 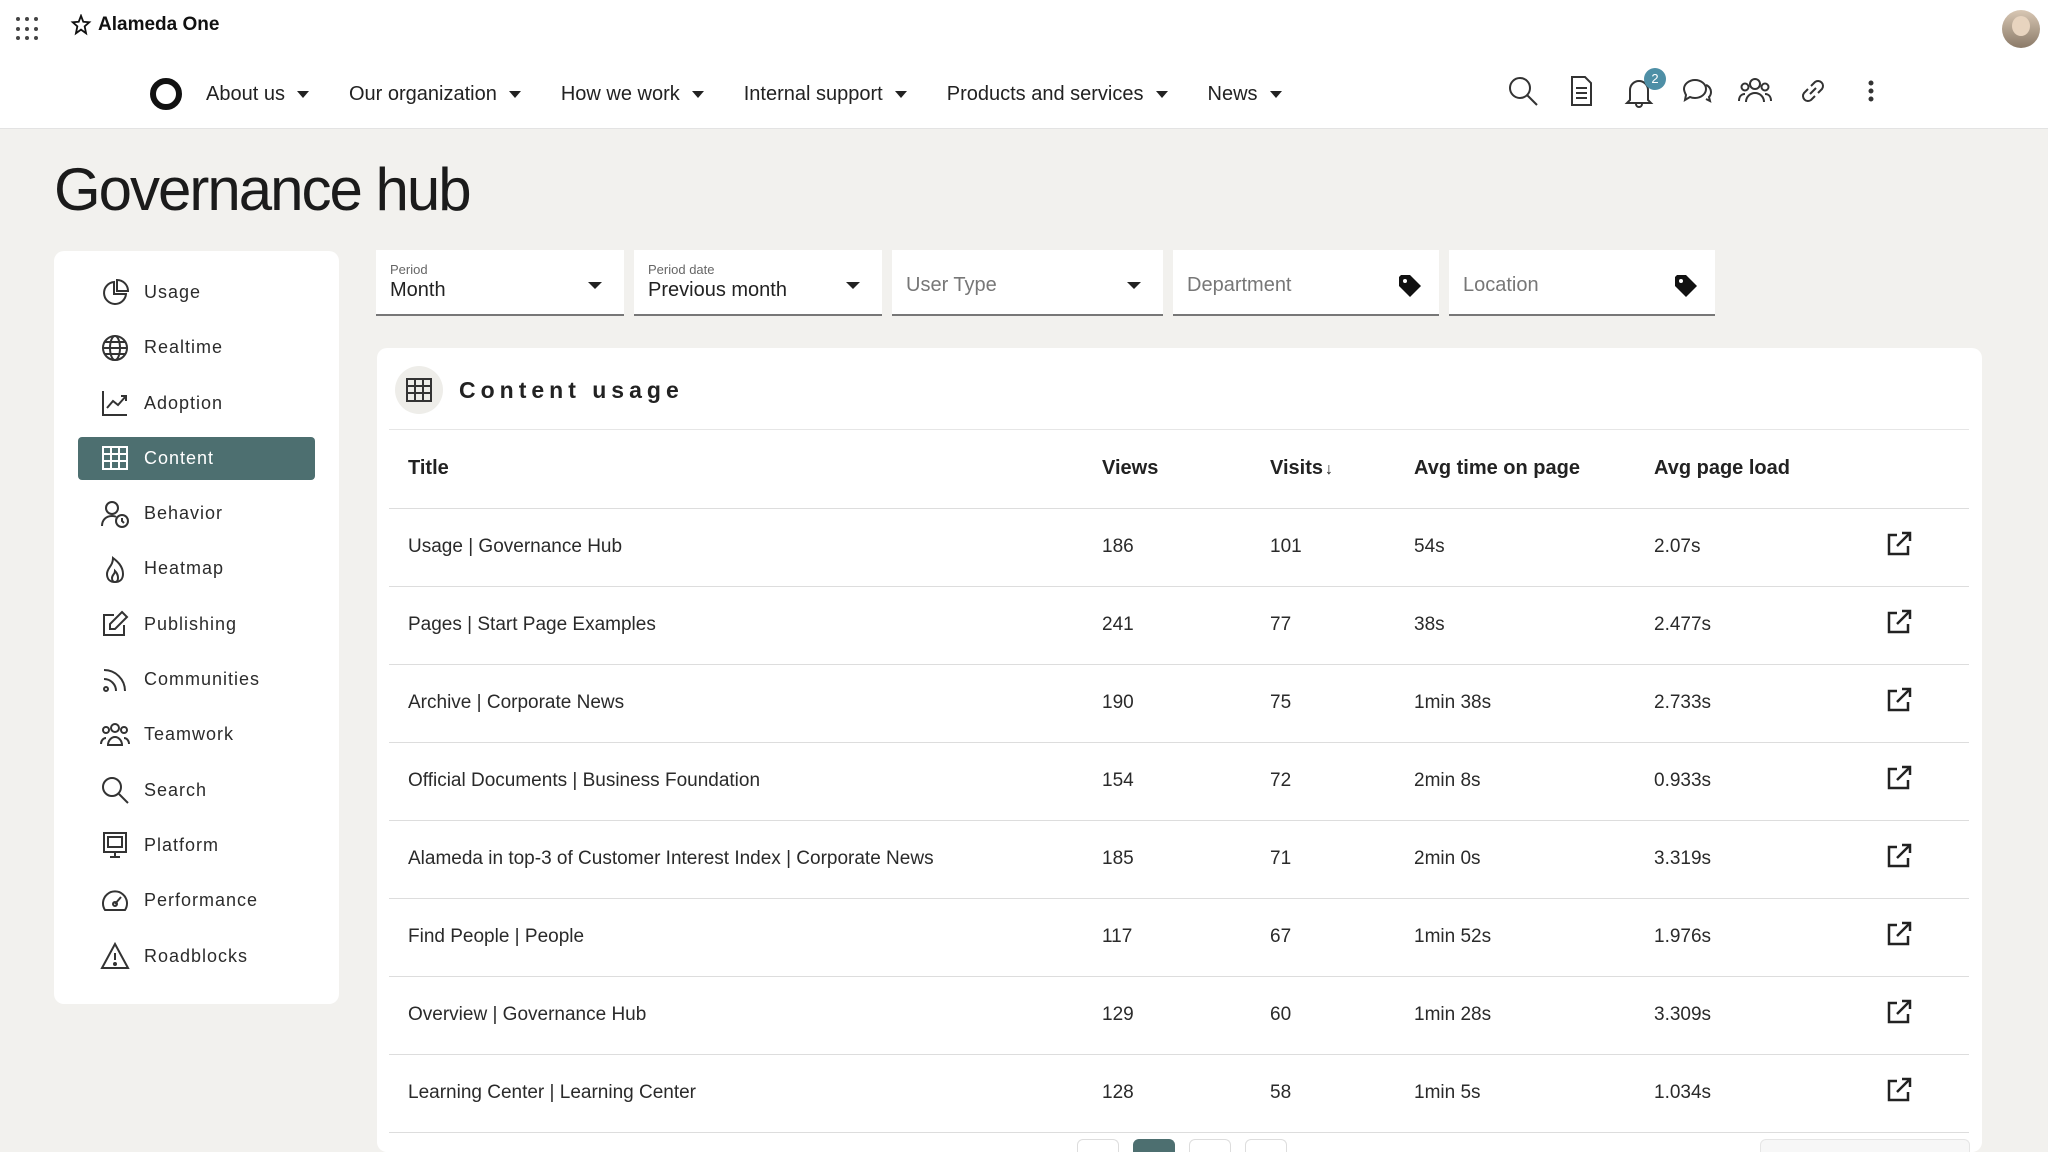 What do you see at coordinates (1342, 547) in the screenshot?
I see `cell-visits: 101` at bounding box center [1342, 547].